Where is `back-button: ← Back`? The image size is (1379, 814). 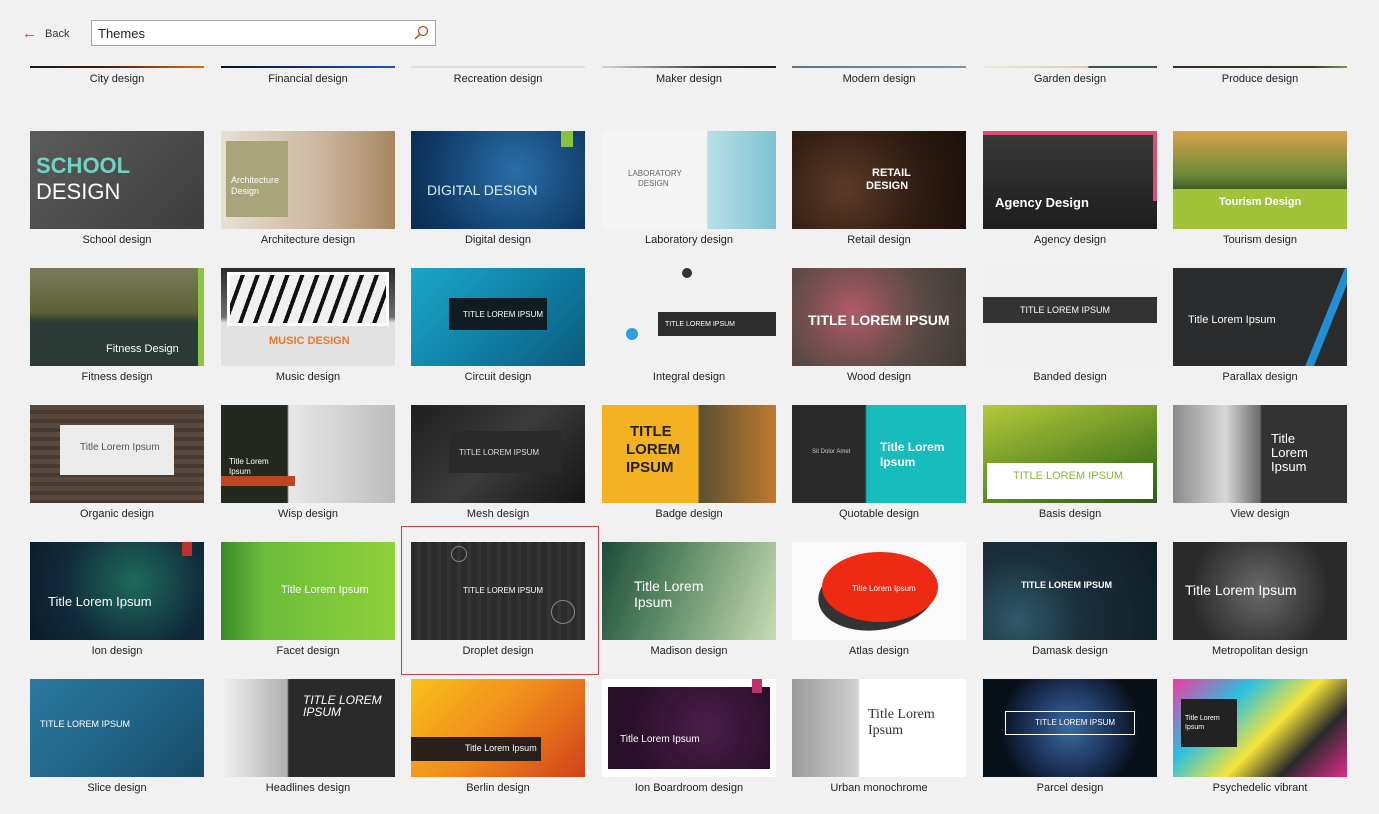
back-button: ← Back is located at coordinates (45, 34).